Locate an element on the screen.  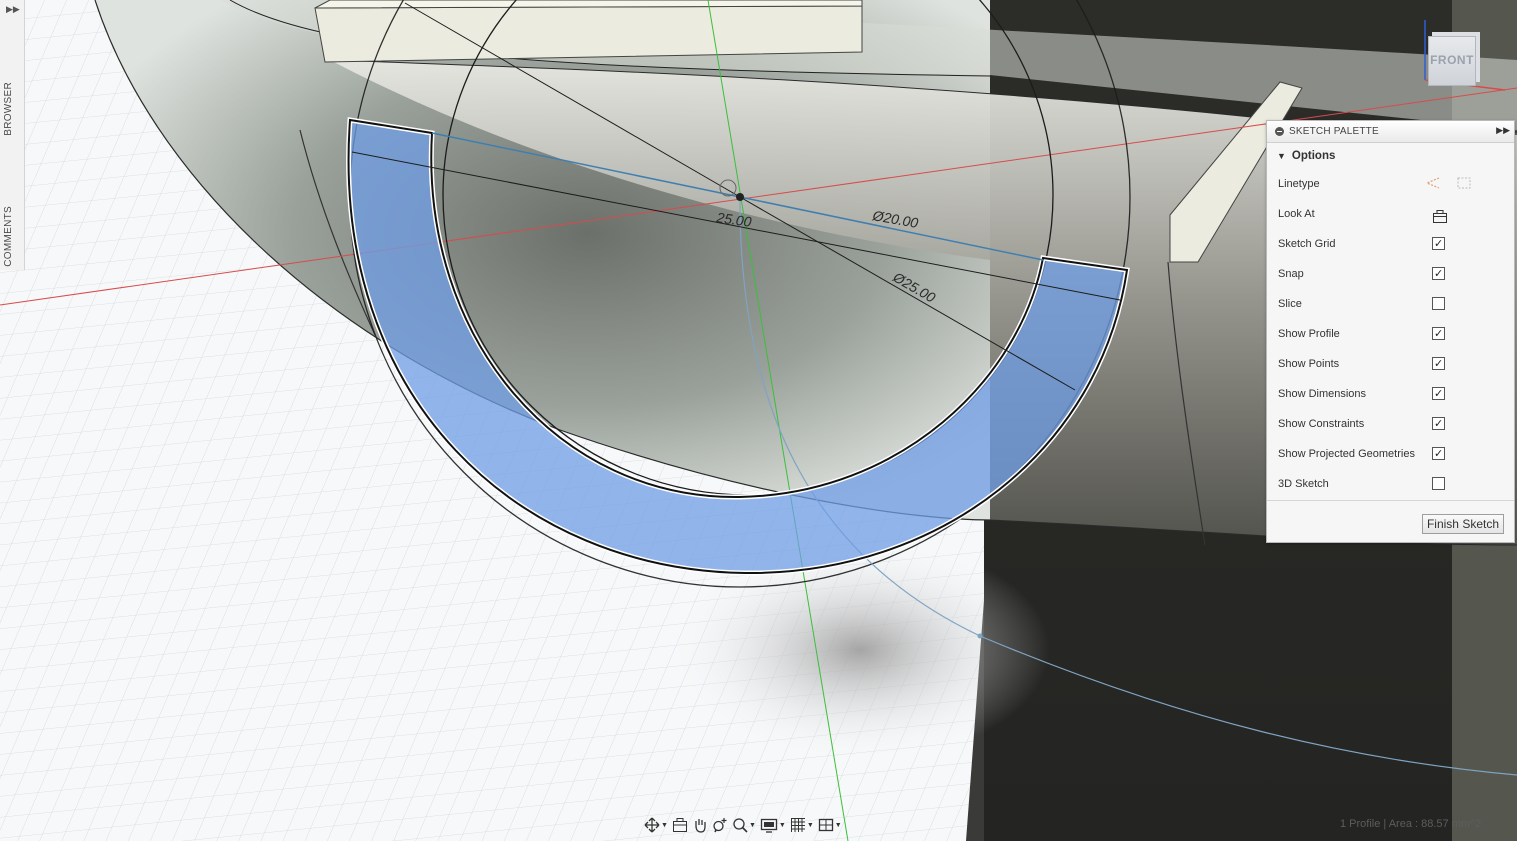
option-label: Snap is located at coordinates (1291, 274).